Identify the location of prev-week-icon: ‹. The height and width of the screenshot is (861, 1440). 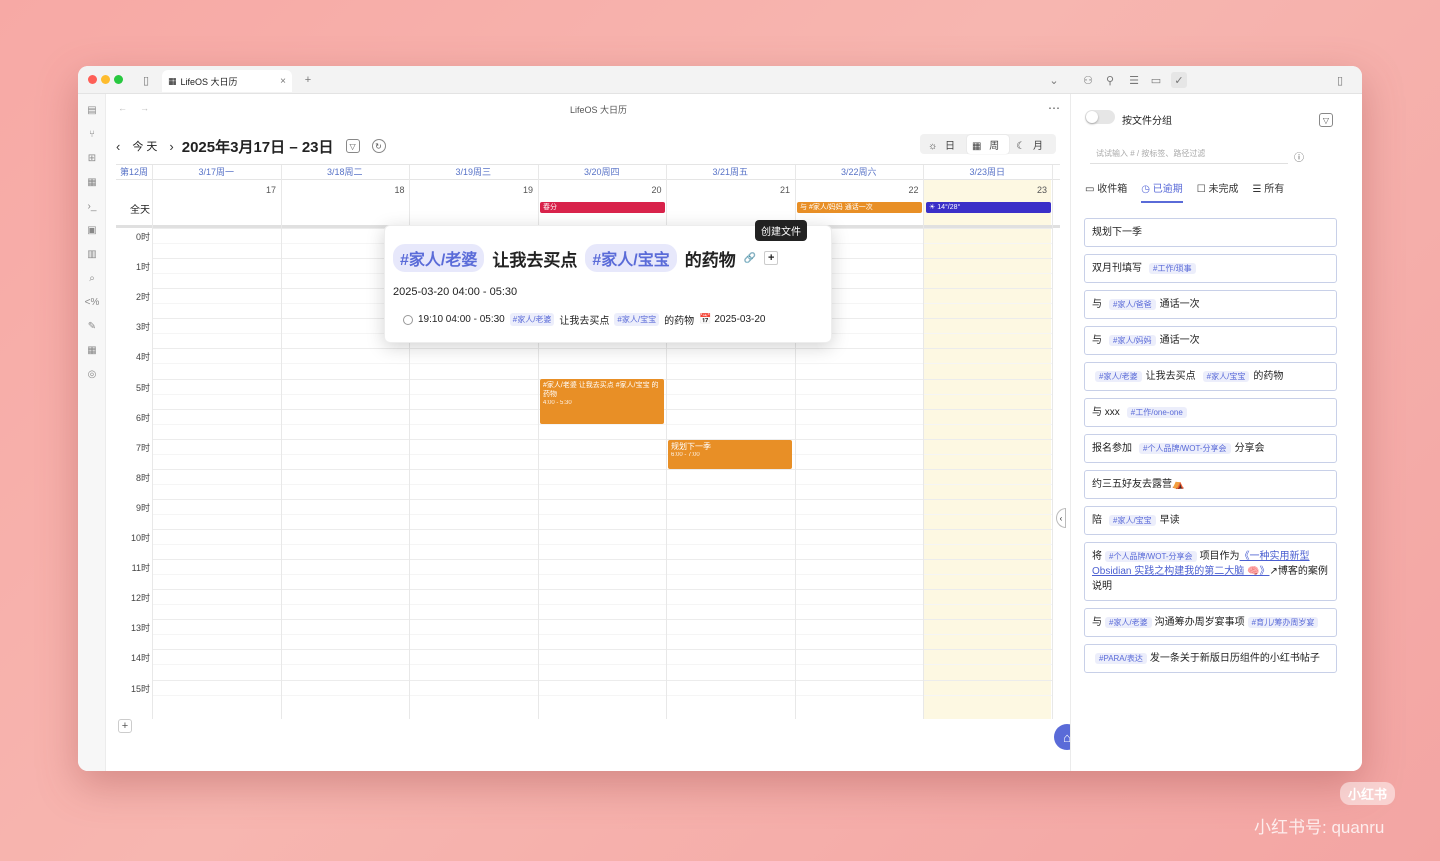
(118, 146).